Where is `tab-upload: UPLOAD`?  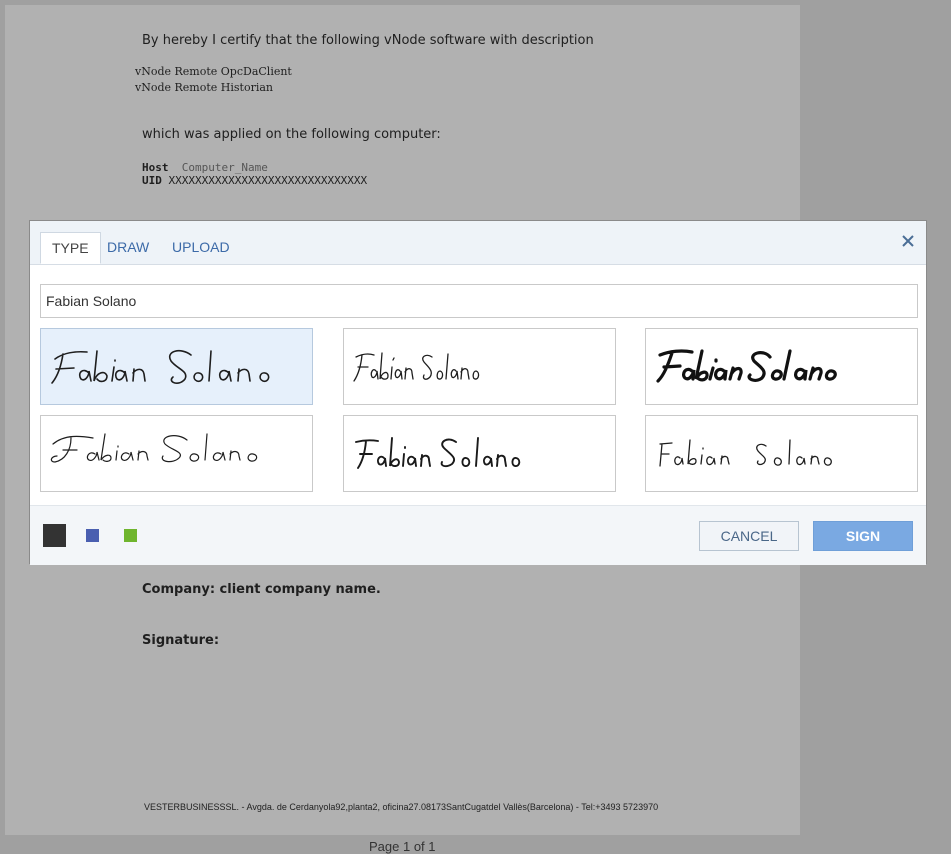 tab-upload: UPLOAD is located at coordinates (201, 248).